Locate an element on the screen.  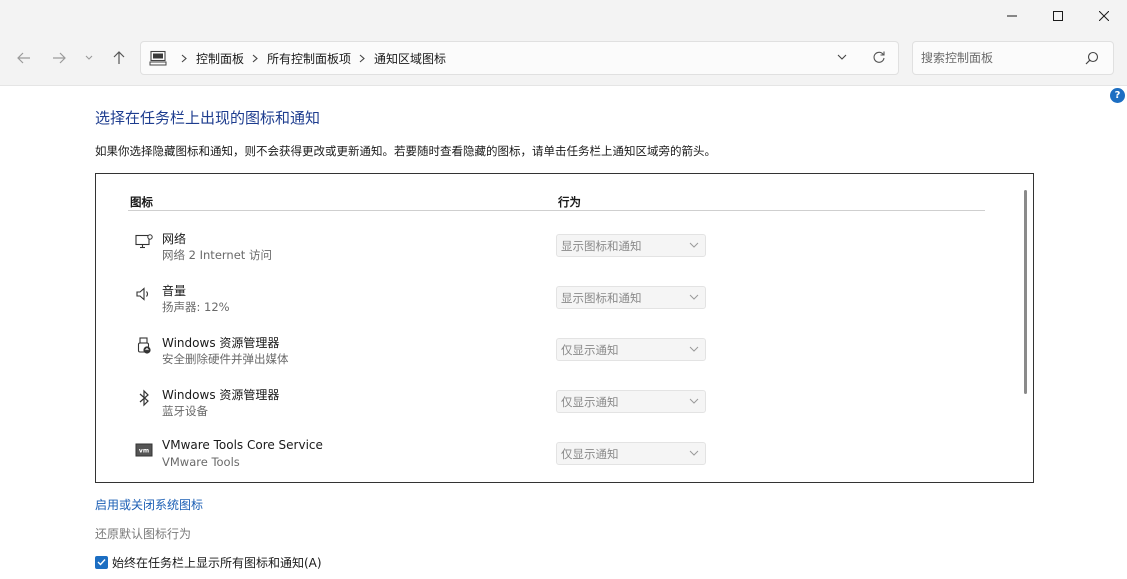
always-show-all-checkbox is located at coordinates (101, 562).